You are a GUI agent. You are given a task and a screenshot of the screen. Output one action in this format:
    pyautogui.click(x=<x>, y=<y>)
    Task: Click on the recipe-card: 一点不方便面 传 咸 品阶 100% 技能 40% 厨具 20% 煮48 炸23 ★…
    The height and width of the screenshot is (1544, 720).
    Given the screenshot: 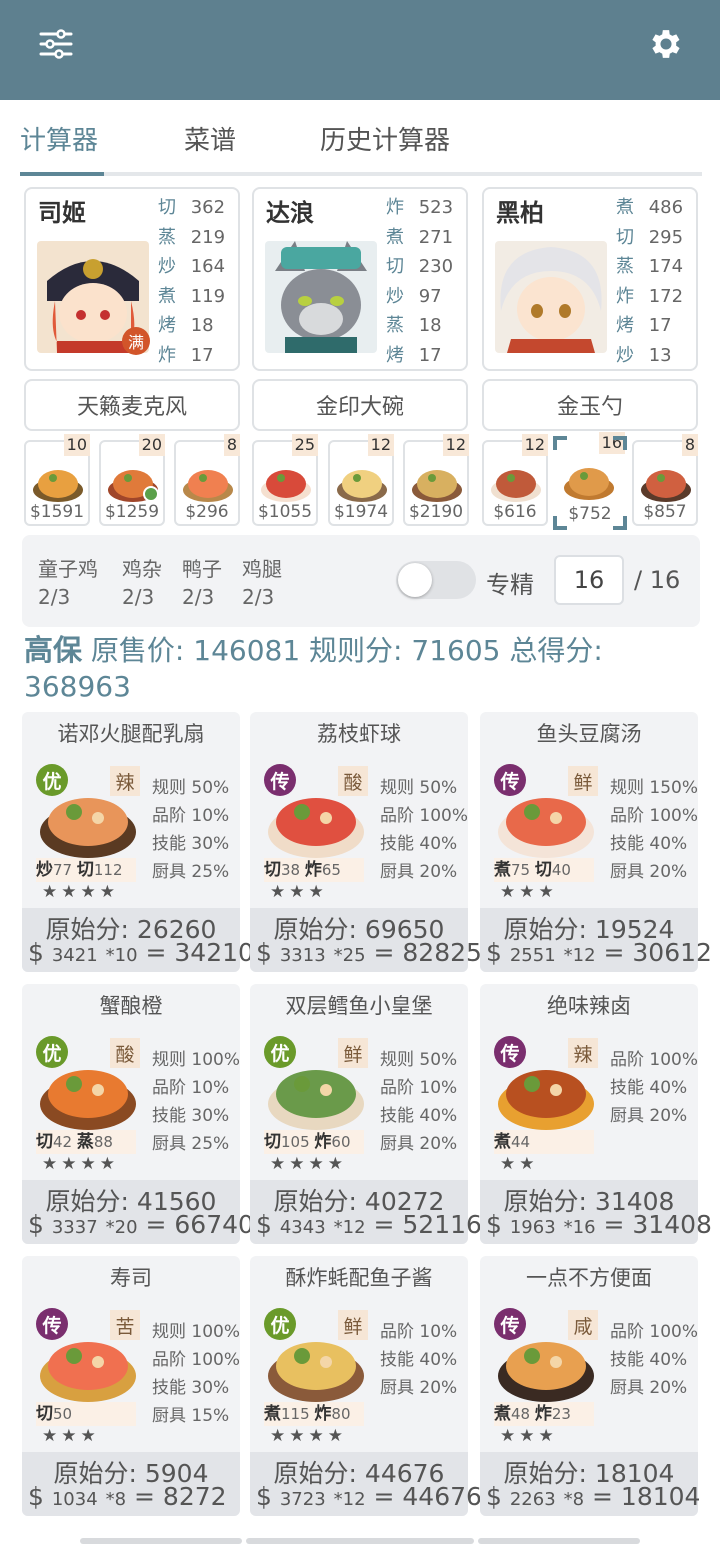 What is the action you would take?
    pyautogui.click(x=590, y=1386)
    